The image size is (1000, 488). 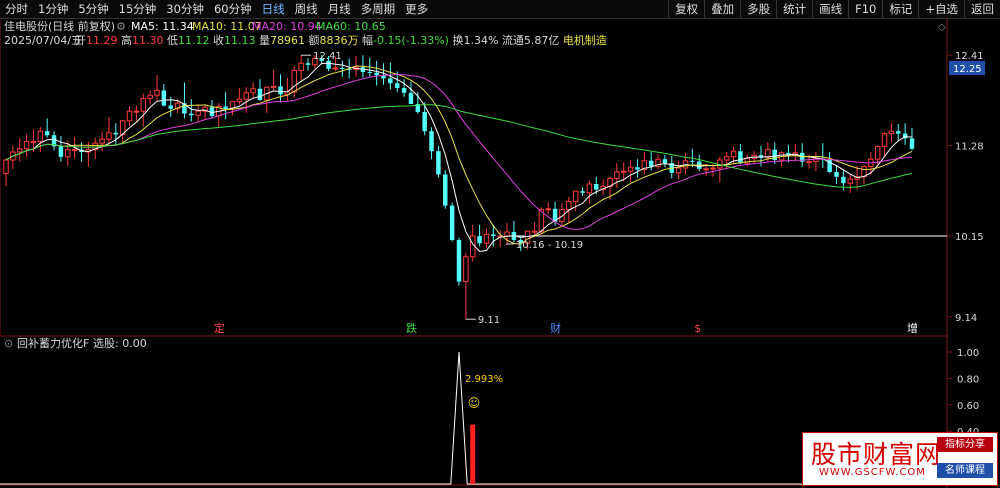 What do you see at coordinates (351, 26) in the screenshot?
I see `ma60-label: MA60: 10.65` at bounding box center [351, 26].